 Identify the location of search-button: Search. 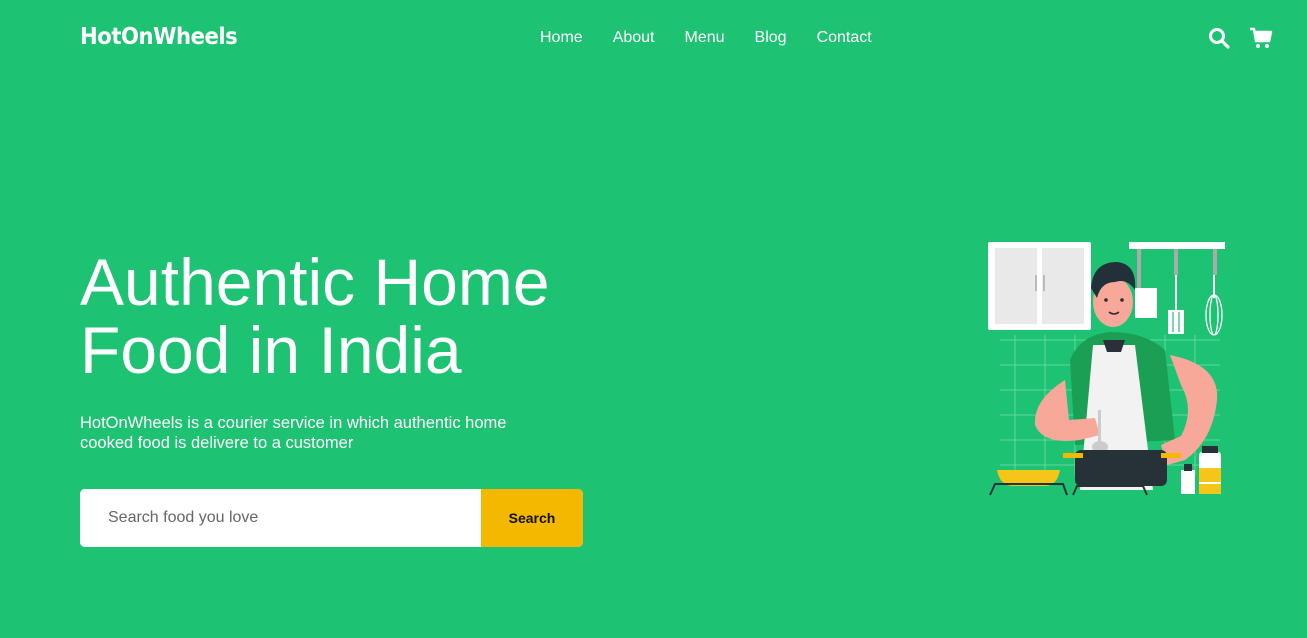
(532, 518).